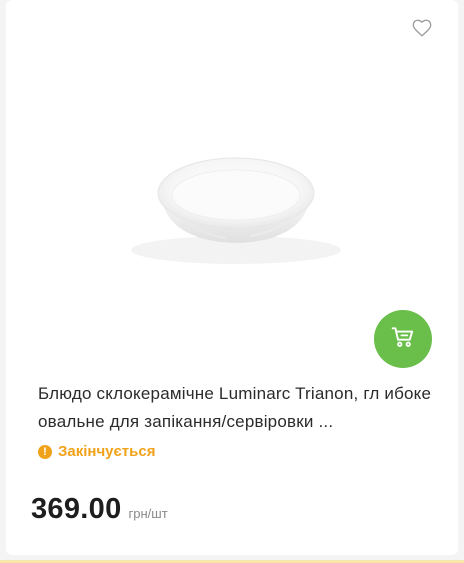 This screenshot has width=464, height=563. What do you see at coordinates (422, 28) in the screenshot?
I see `heart-icon` at bounding box center [422, 28].